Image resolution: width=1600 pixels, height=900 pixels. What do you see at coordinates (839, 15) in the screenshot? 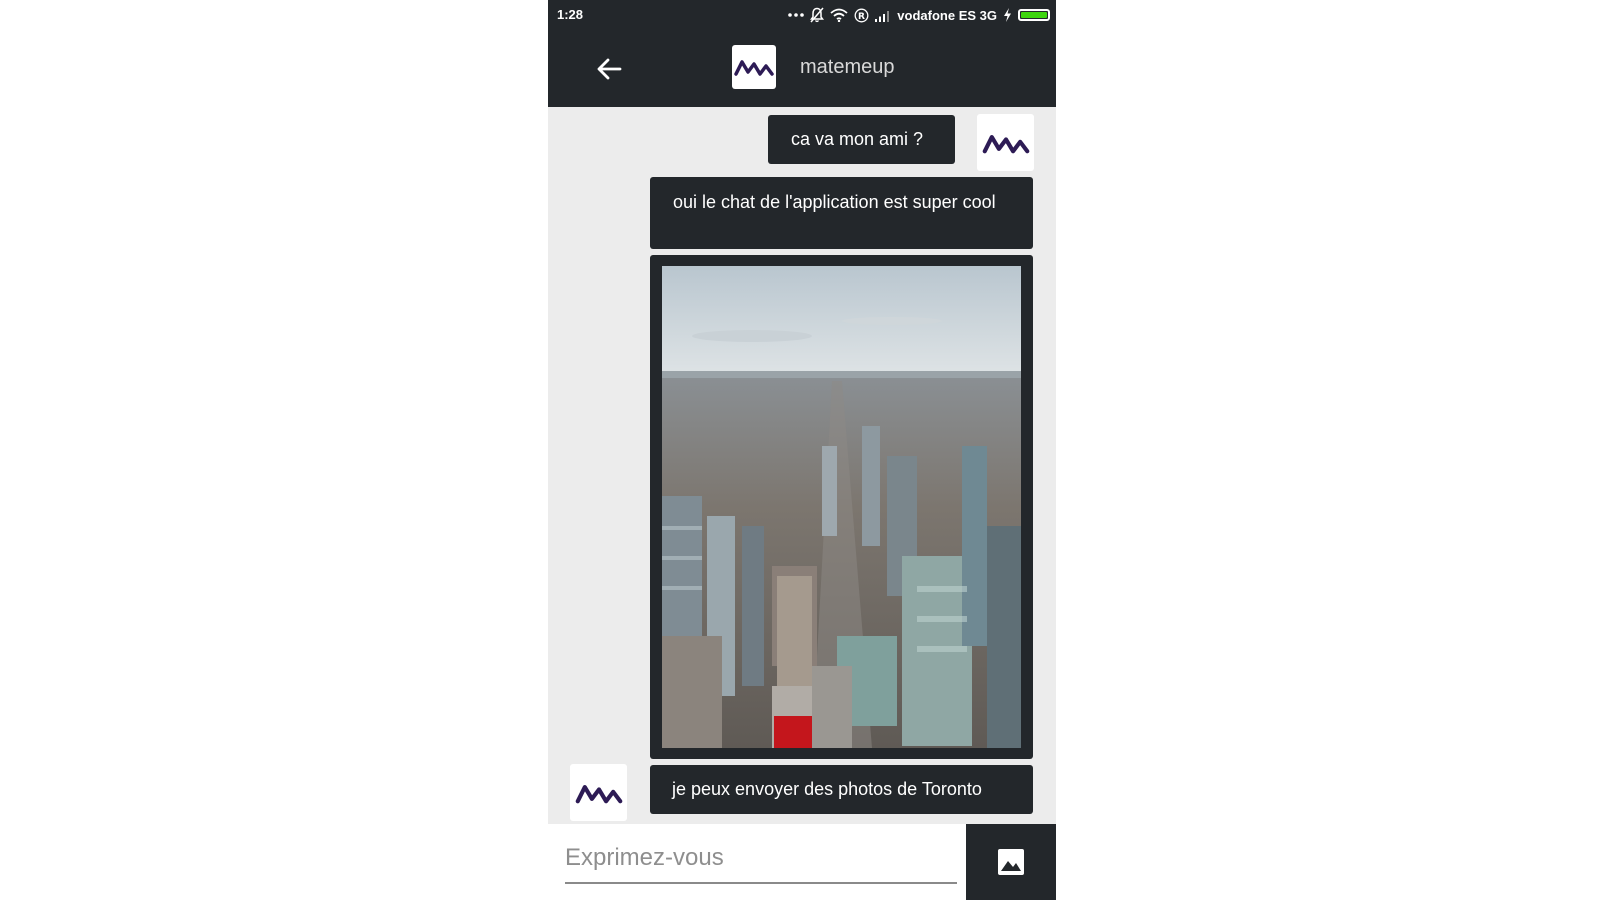
I see `wifi-icon` at bounding box center [839, 15].